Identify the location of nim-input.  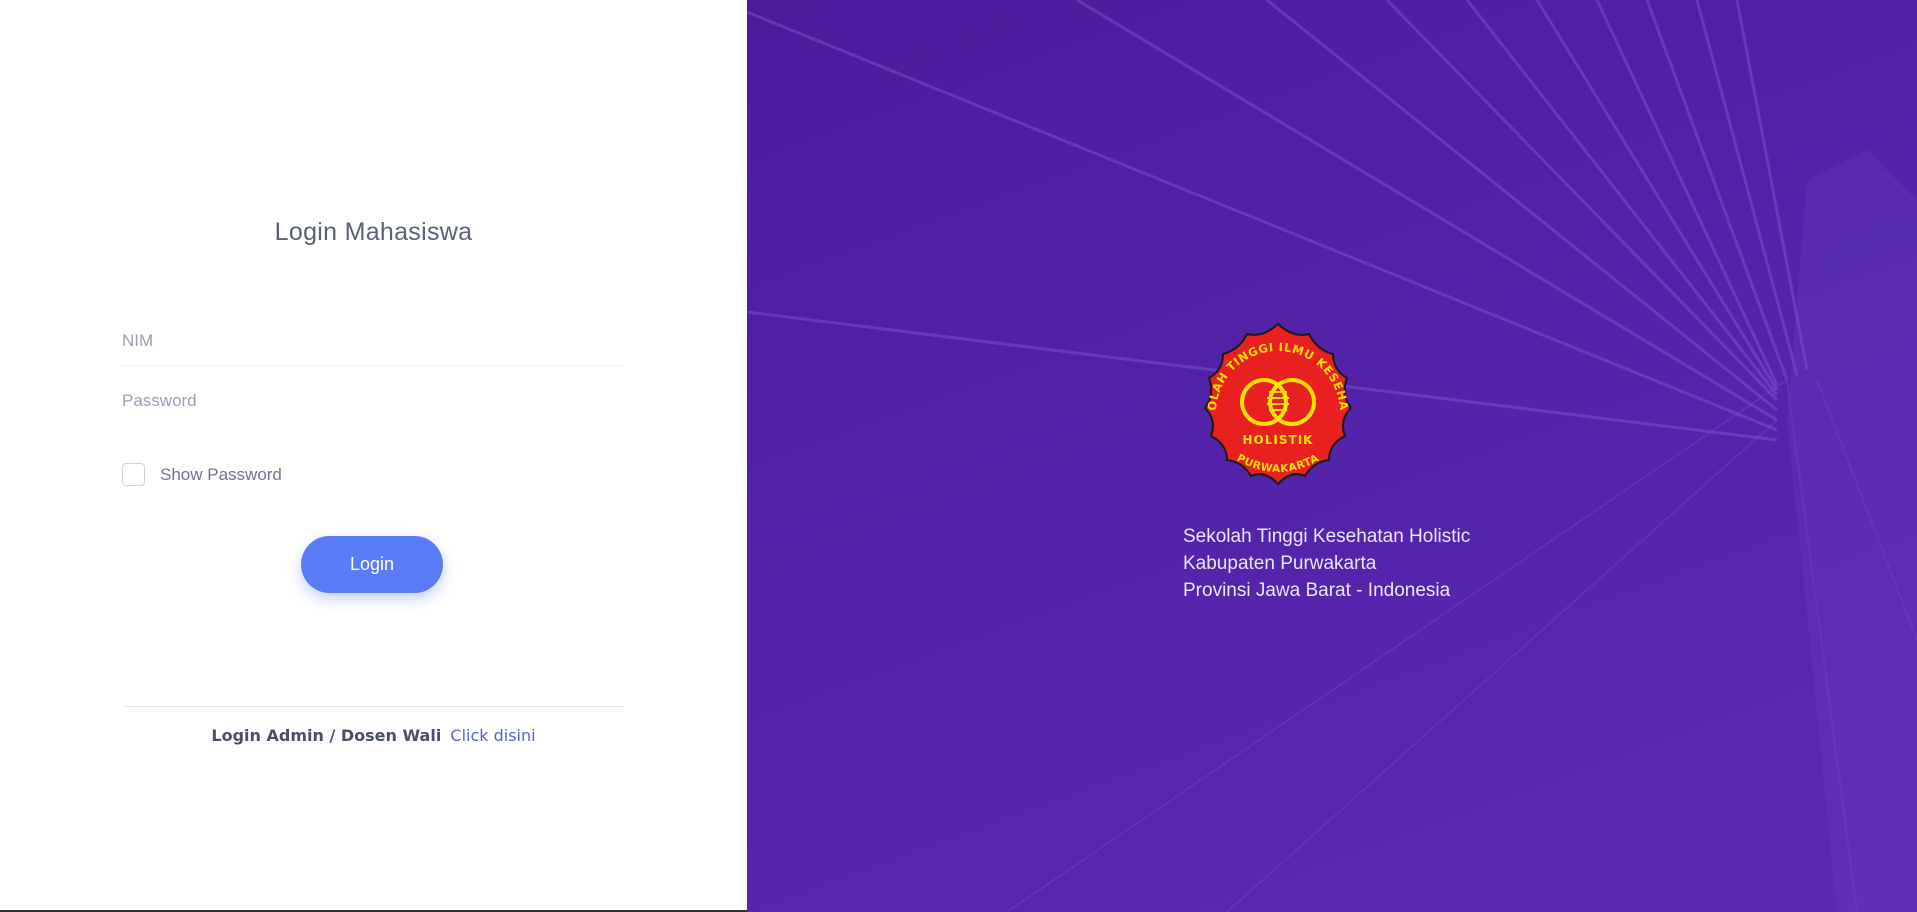
(373, 340).